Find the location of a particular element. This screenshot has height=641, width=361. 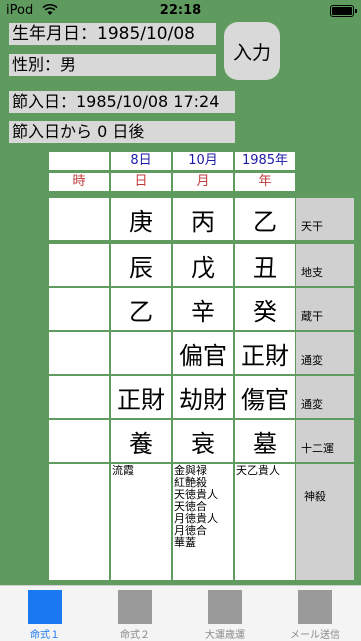

grid-cell-year: 傷官 is located at coordinates (265, 397).